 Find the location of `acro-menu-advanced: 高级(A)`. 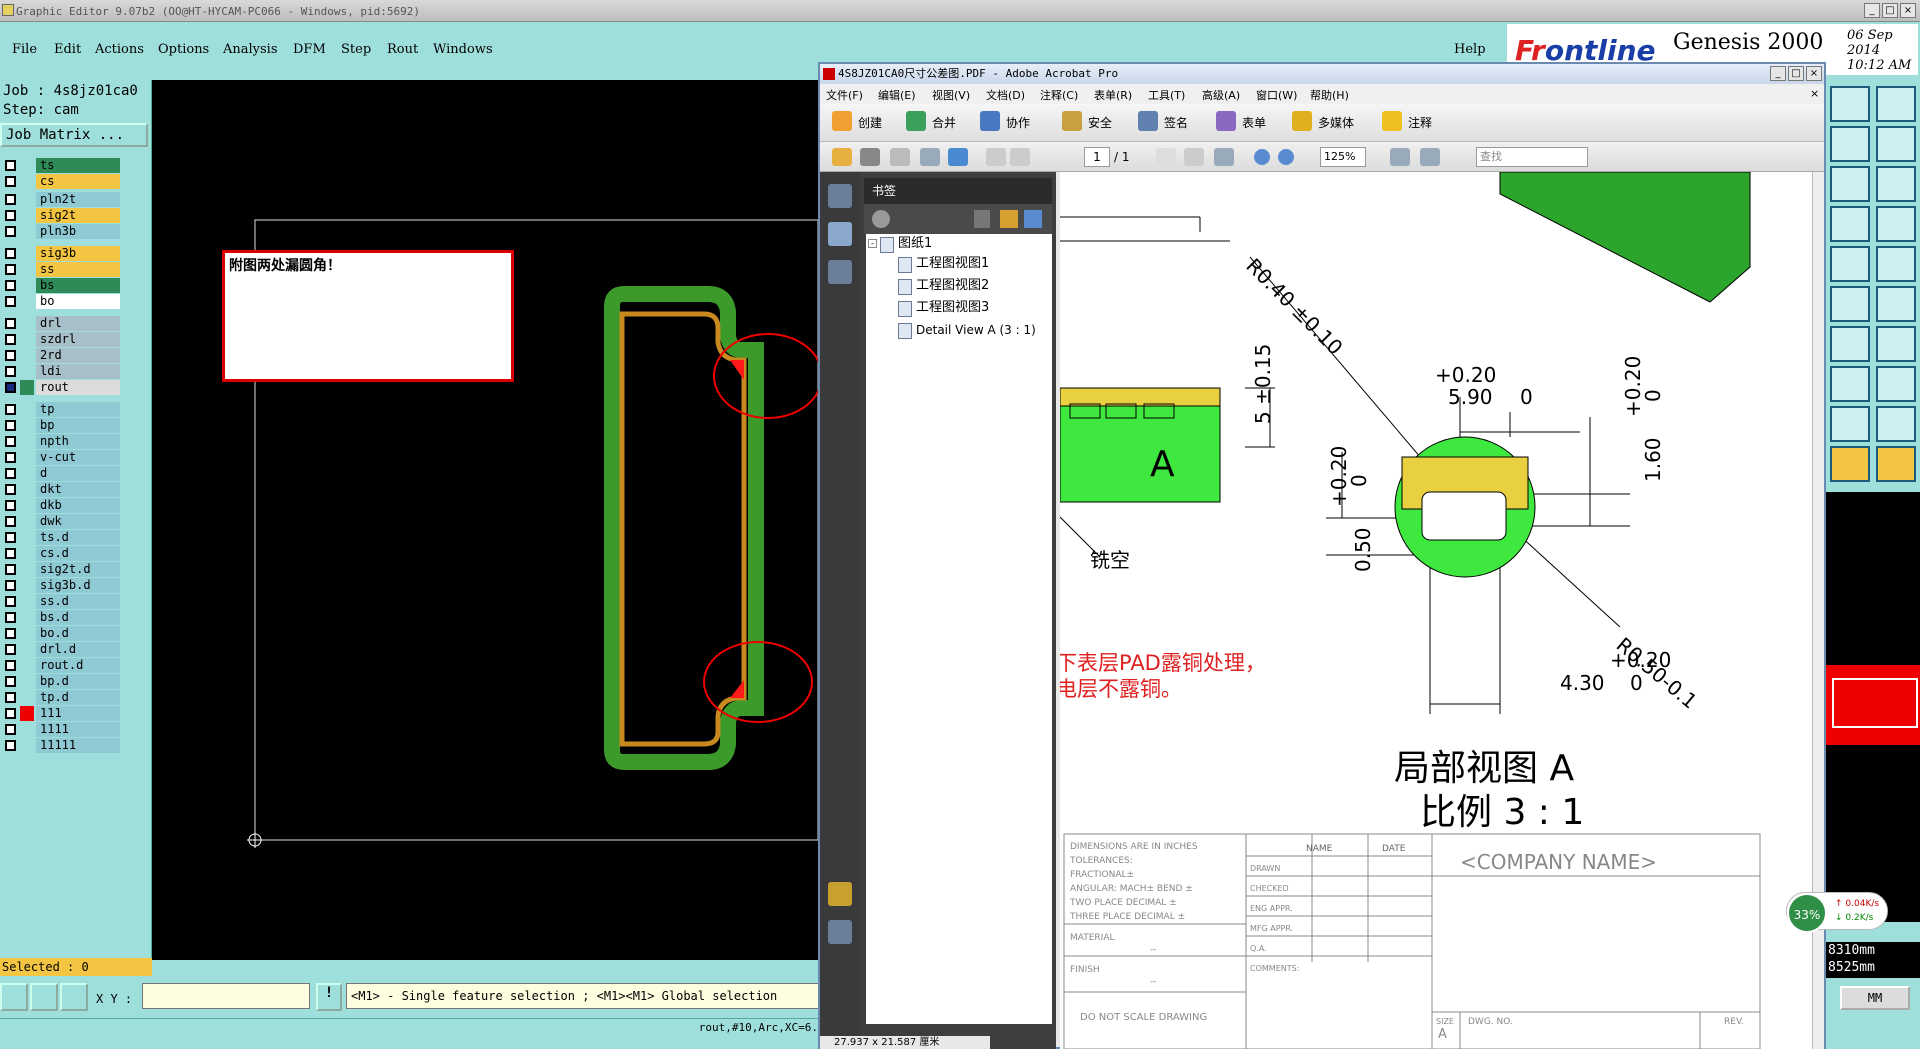

acro-menu-advanced: 高级(A) is located at coordinates (1221, 95).